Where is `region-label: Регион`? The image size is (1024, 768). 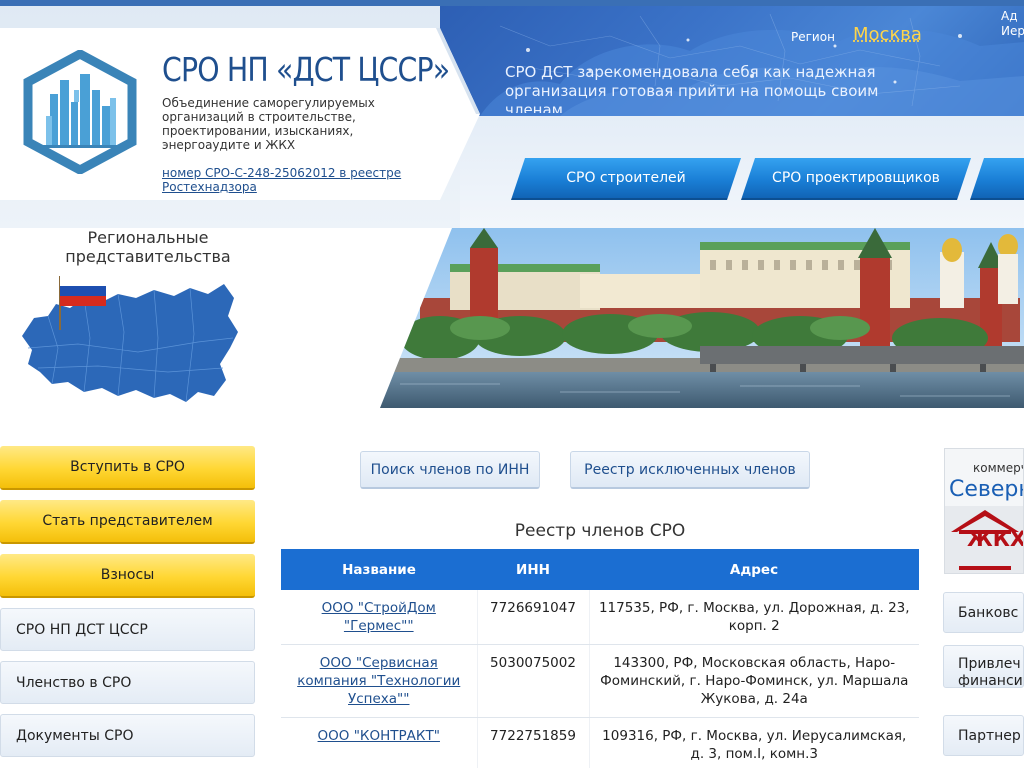
region-label: Регион is located at coordinates (813, 37).